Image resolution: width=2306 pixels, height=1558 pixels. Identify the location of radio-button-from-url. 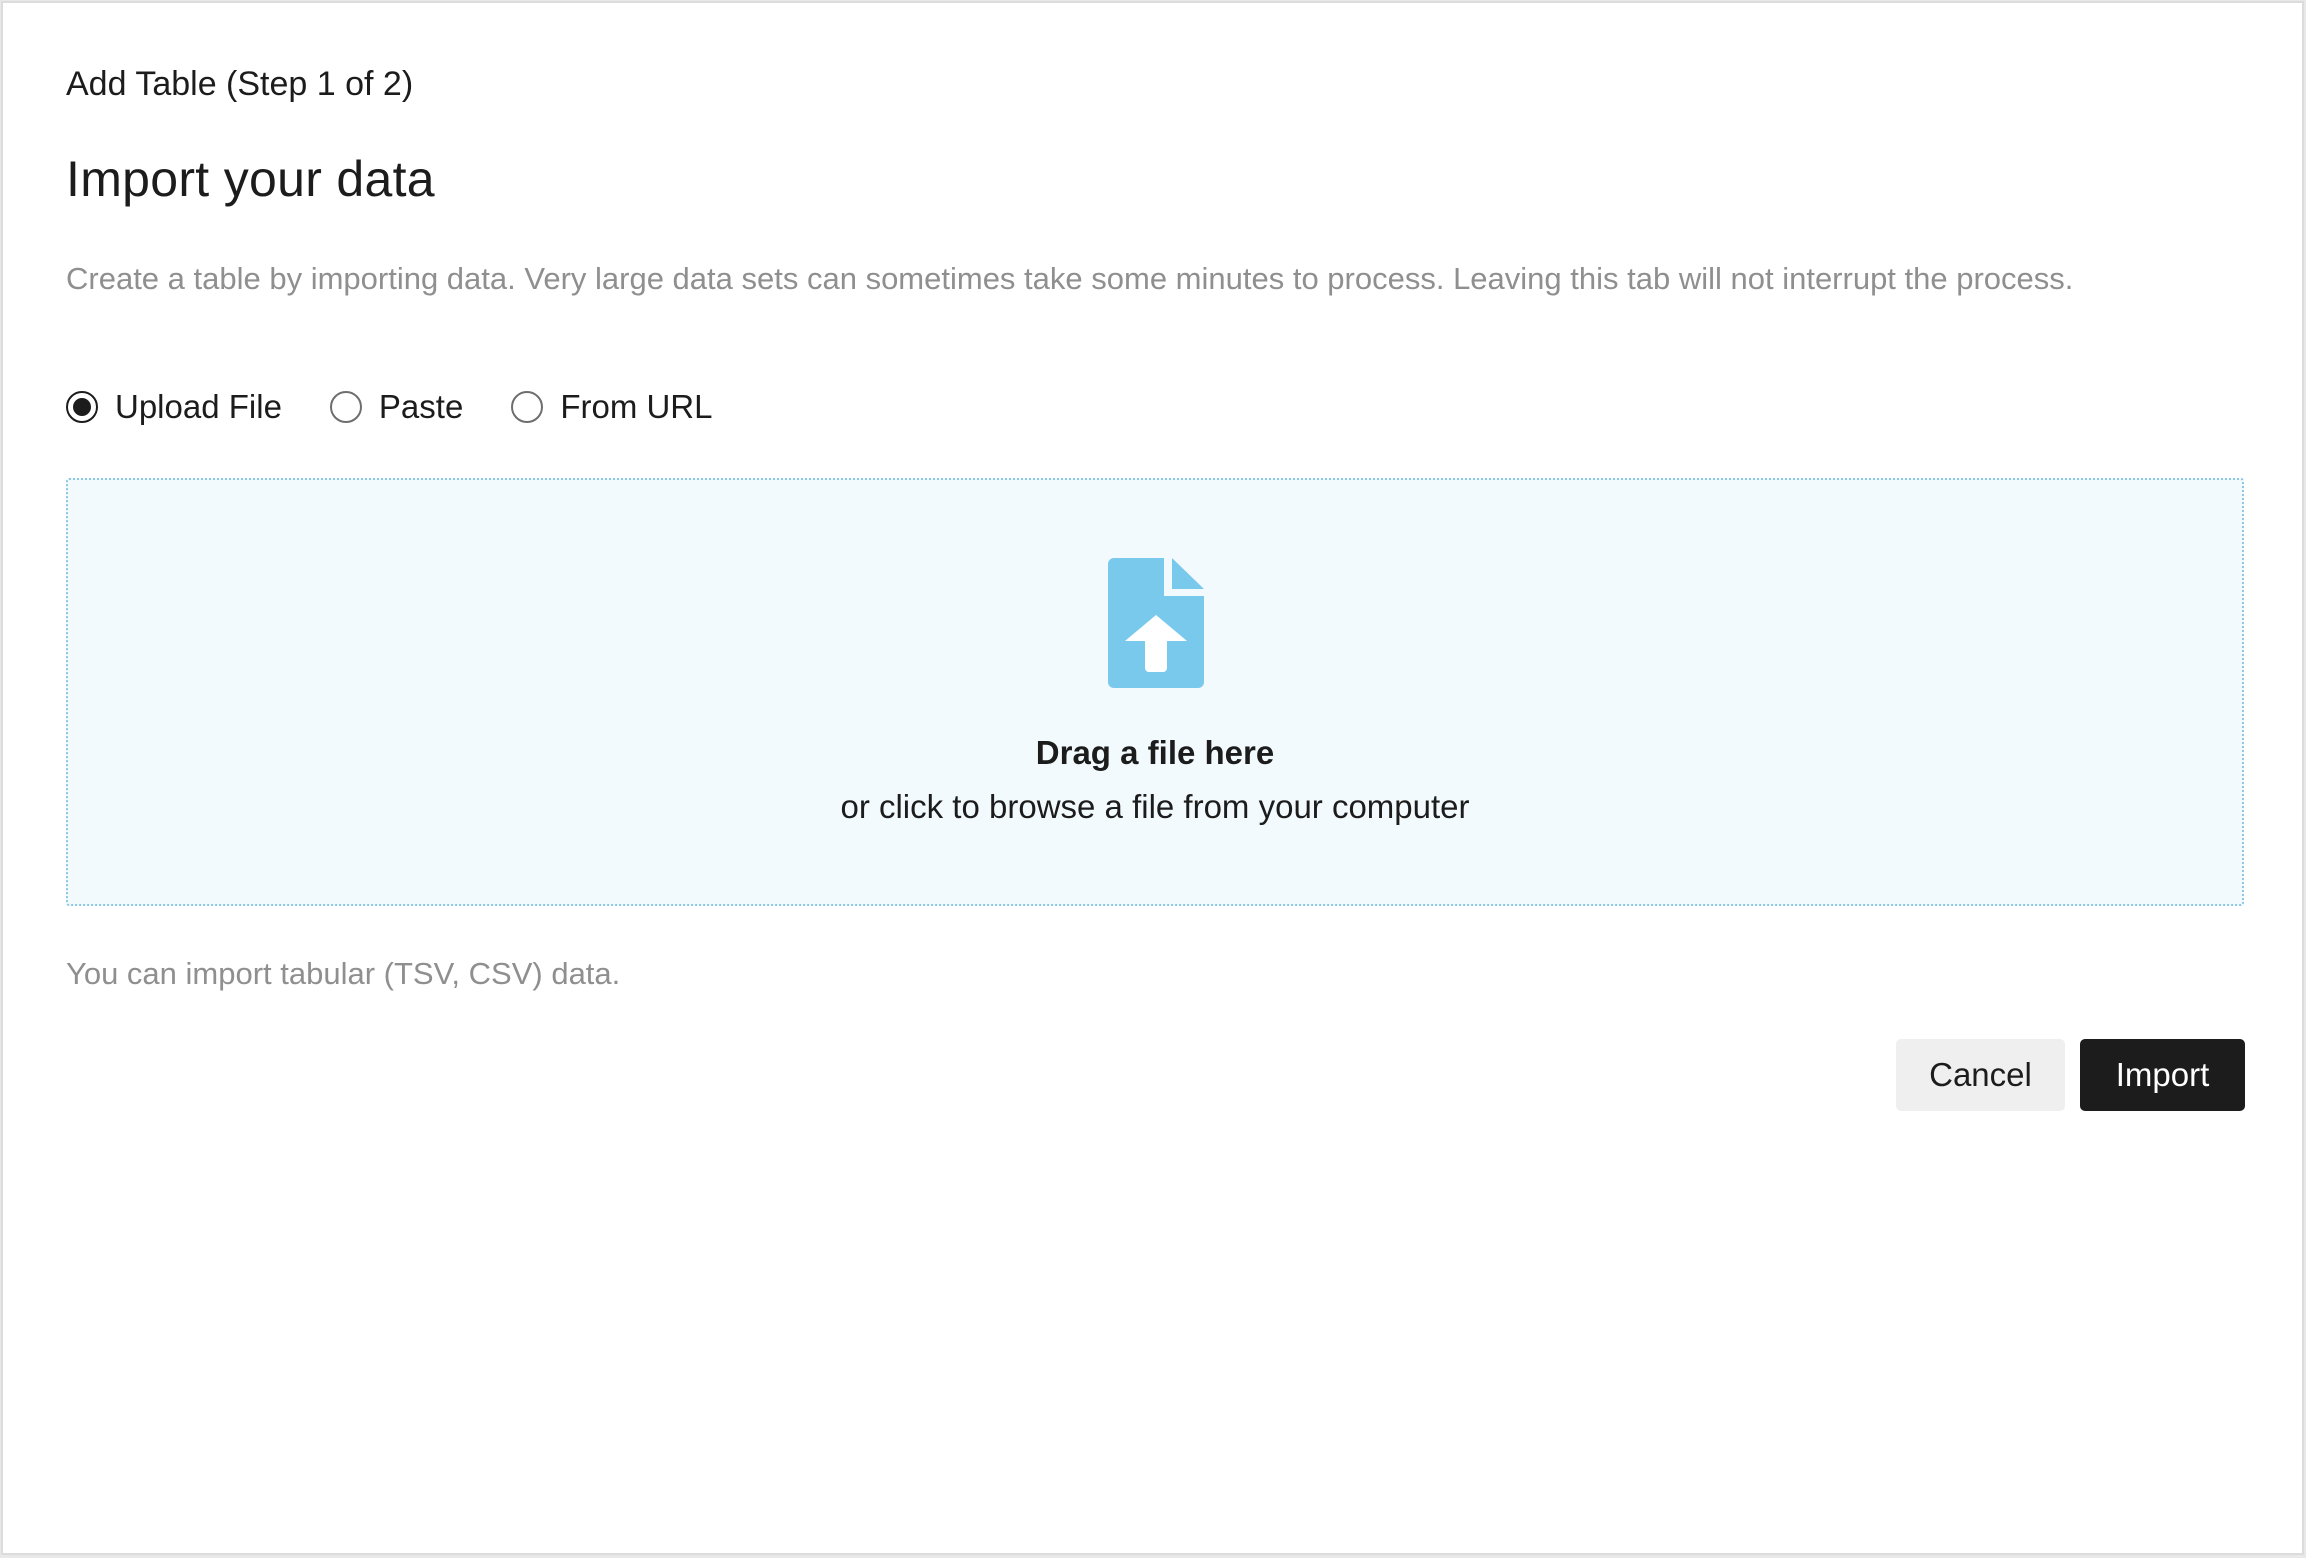
(527, 407).